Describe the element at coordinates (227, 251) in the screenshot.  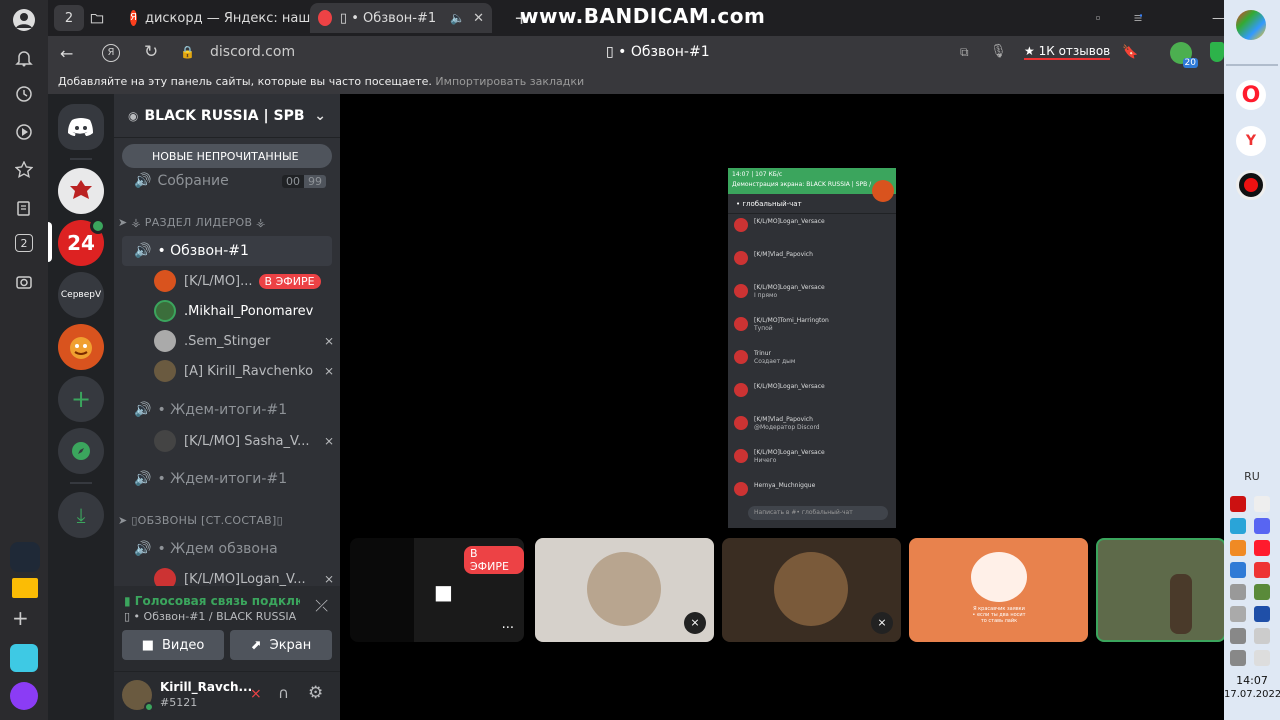
I see `channel-obzvon: 🔊 • Обзвон-#1` at that location.